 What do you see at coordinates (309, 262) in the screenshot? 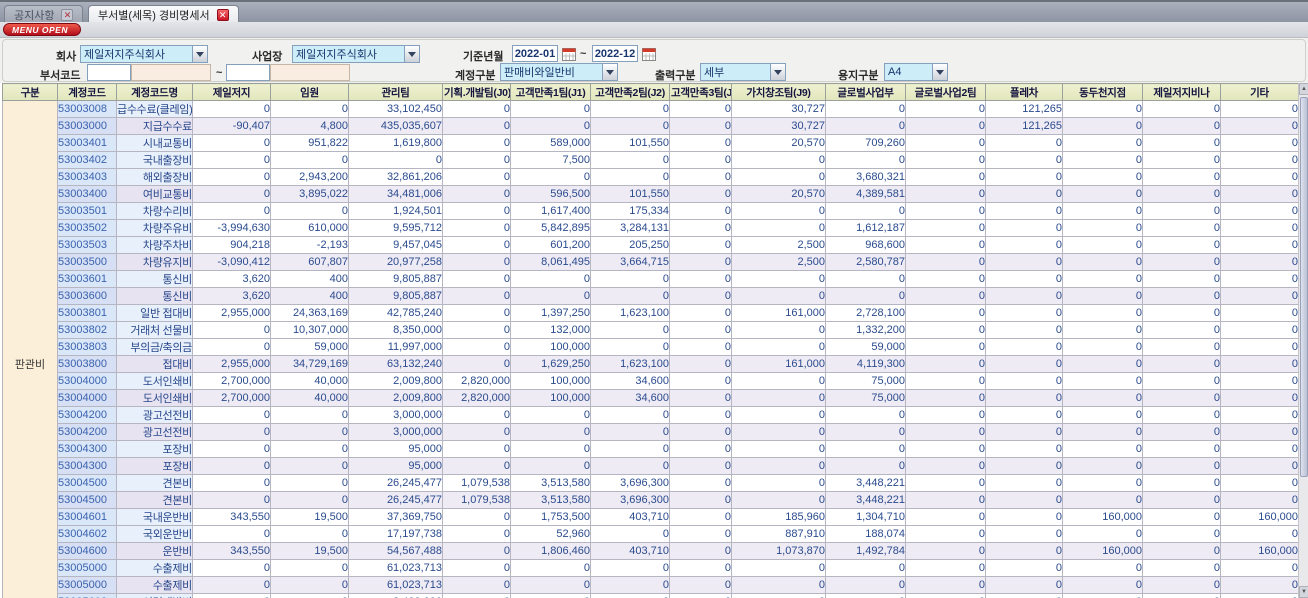
I see `amount-cell: 607,807` at bounding box center [309, 262].